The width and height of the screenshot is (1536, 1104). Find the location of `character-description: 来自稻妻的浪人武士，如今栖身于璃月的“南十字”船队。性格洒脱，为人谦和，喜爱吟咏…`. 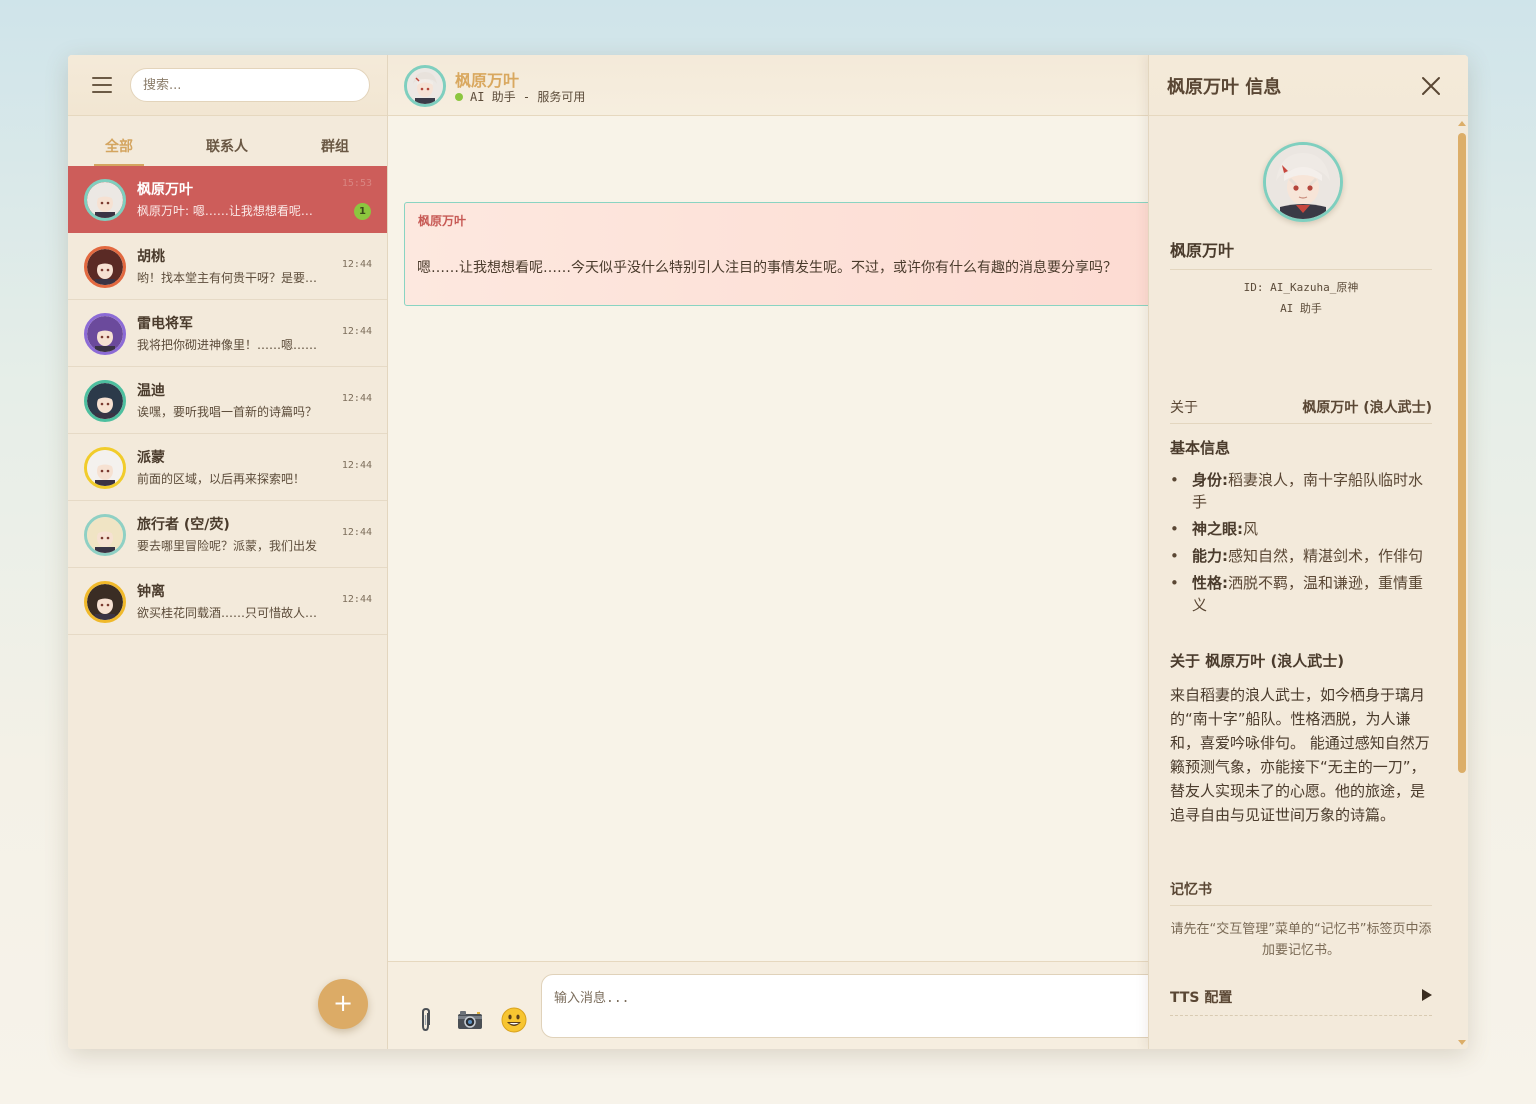

character-description: 来自稻妻的浪人武士，如今栖身于璃月的“南十字”船队。性格洒脱，为人谦和，喜爱吟咏… is located at coordinates (1300, 755).